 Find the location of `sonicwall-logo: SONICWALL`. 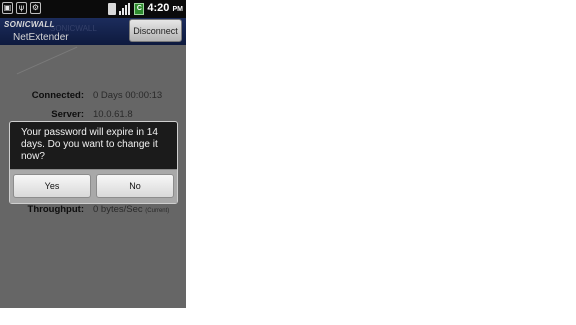

sonicwall-logo: SONICWALL is located at coordinates (29, 24).